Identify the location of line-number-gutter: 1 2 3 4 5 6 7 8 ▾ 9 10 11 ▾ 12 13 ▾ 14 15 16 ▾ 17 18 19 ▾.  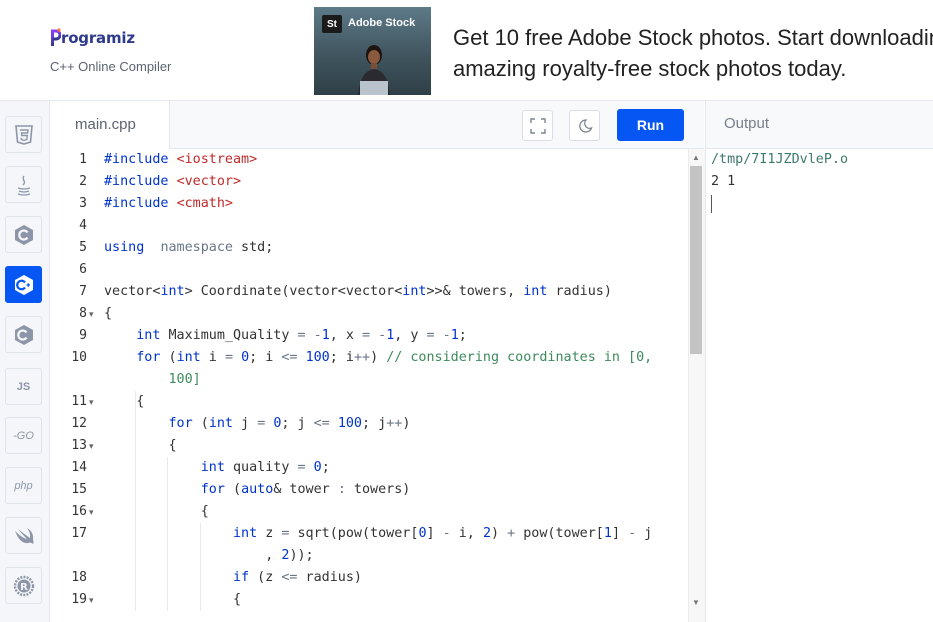
(75, 385).